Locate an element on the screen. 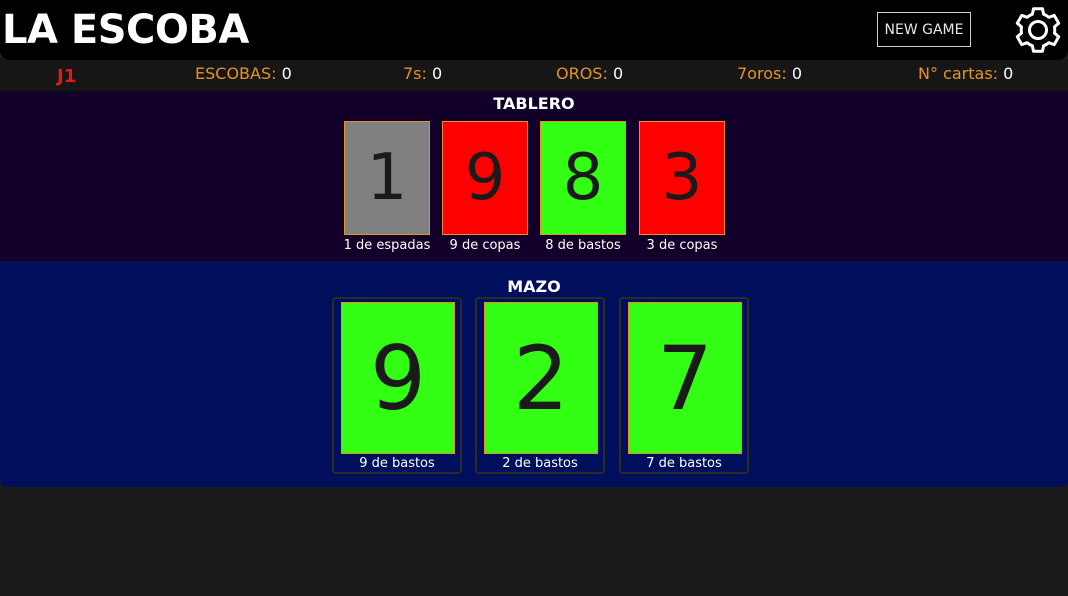  new-game-button: NEW GAME is located at coordinates (924, 29).